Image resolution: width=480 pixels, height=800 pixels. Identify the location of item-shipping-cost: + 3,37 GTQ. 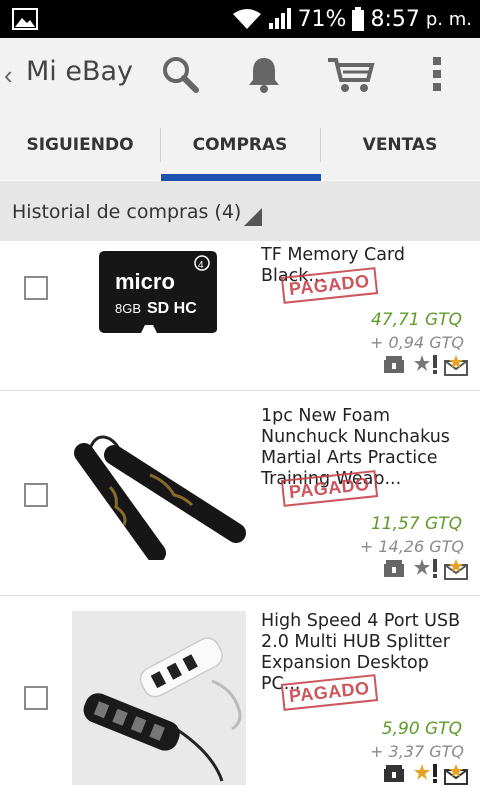
(417, 751).